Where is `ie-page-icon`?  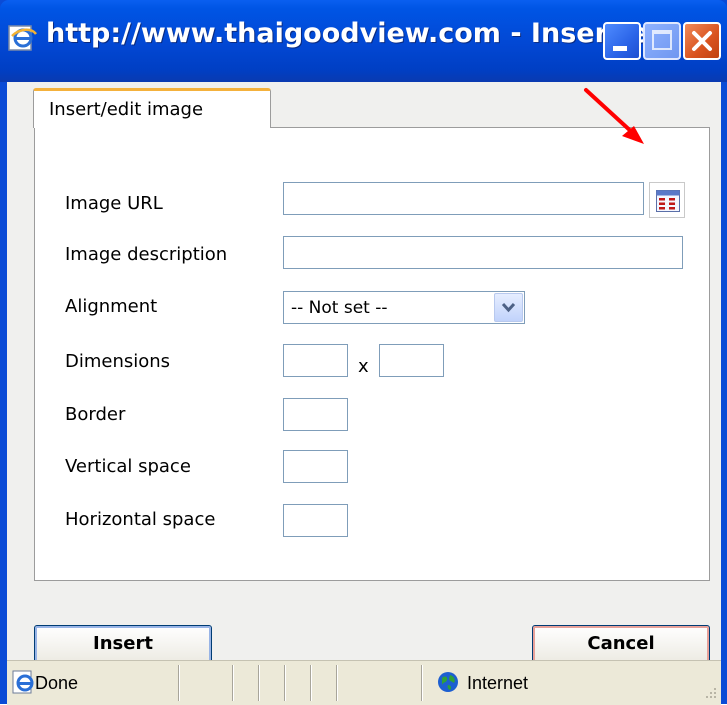 ie-page-icon is located at coordinates (23, 38).